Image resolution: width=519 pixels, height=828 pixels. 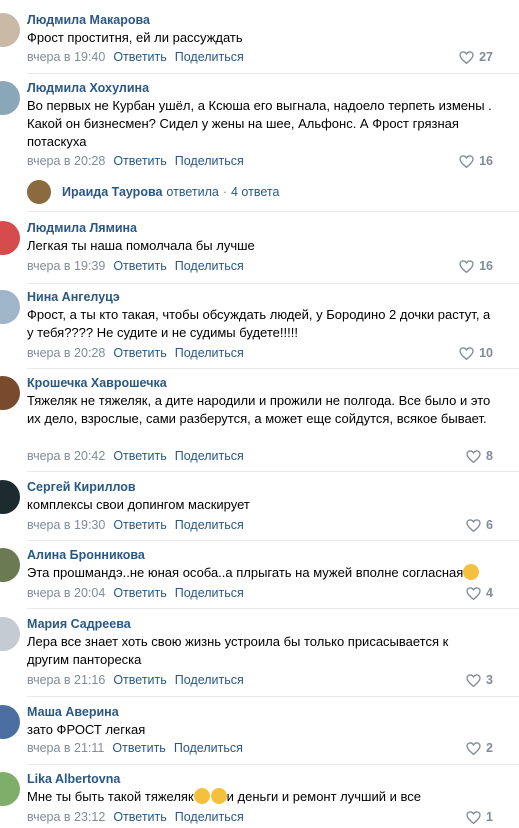 I want to click on comment-meta: вчера в 20:28 Ответить Поделиться, so click(x=135, y=353).